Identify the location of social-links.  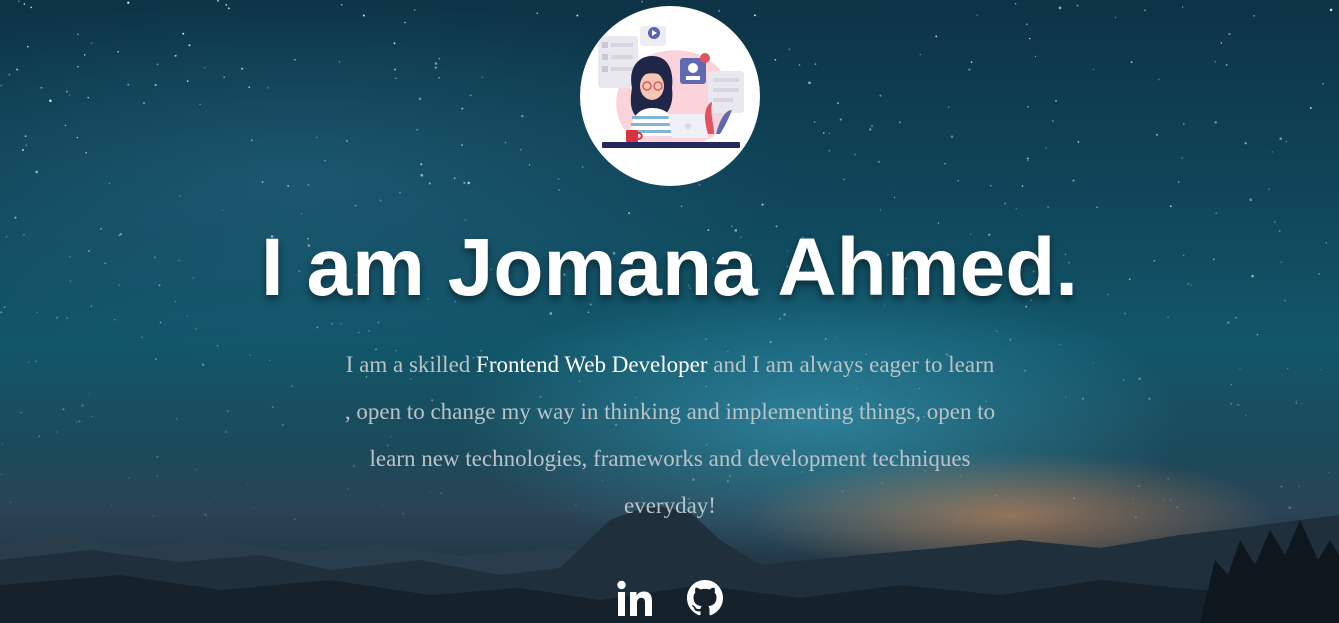
(669, 598).